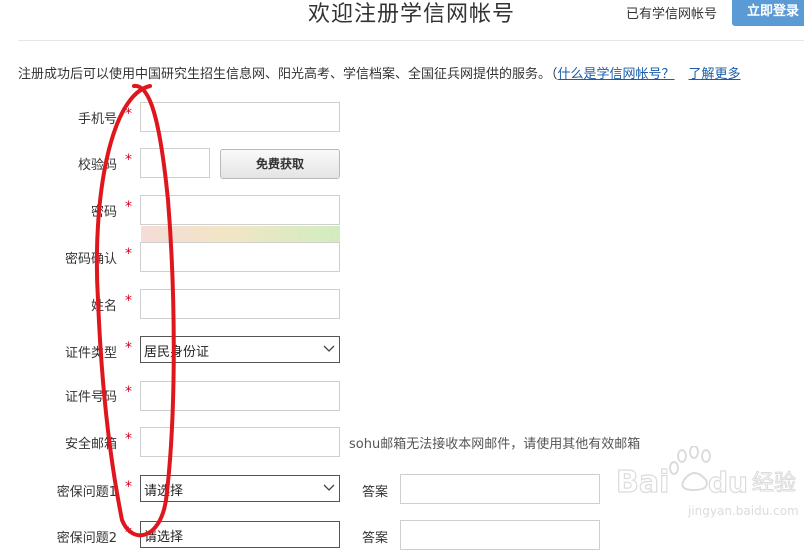 This screenshot has width=804, height=550. What do you see at coordinates (375, 538) in the screenshot?
I see `answer2-label: 答案` at bounding box center [375, 538].